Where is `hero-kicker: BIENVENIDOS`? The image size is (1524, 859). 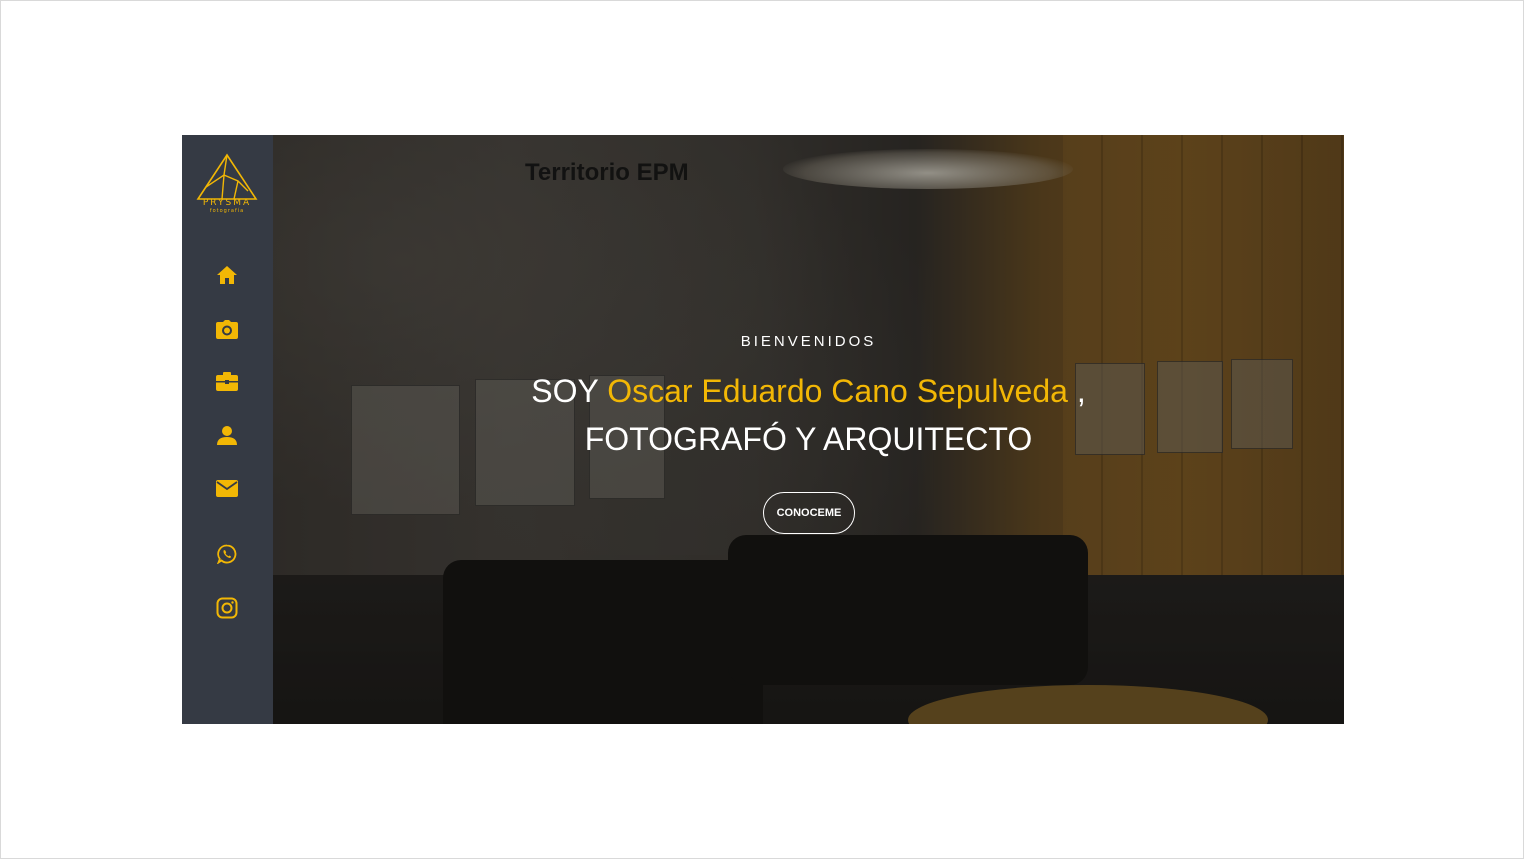 hero-kicker: BIENVENIDOS is located at coordinates (808, 341).